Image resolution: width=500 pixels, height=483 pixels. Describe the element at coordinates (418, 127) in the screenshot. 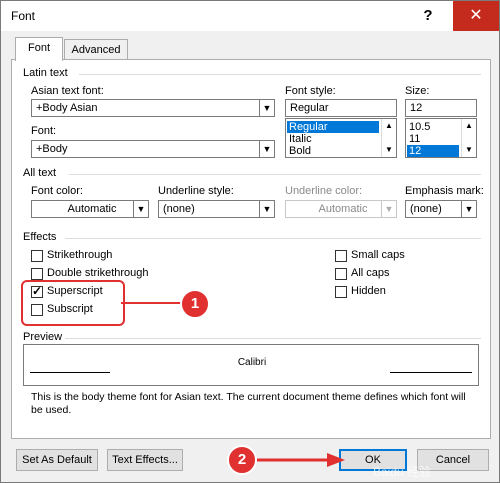

I see `list-item: 10.5` at that location.